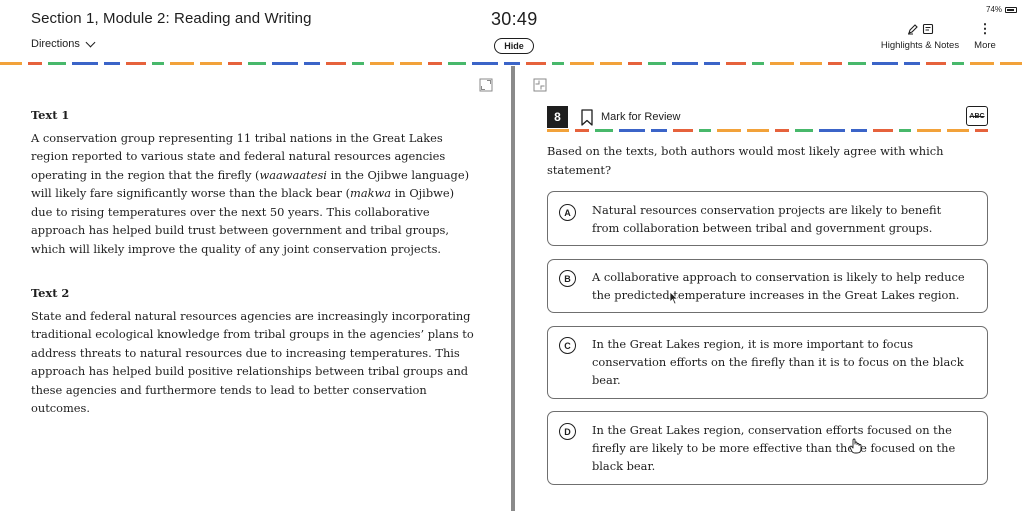  What do you see at coordinates (927, 29) in the screenshot?
I see `note-icon` at bounding box center [927, 29].